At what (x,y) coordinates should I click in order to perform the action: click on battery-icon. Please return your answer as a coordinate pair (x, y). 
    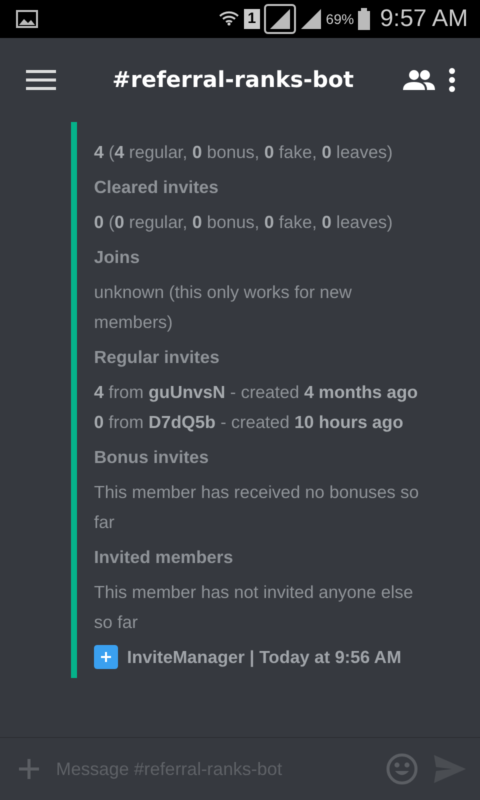
    Looking at the image, I should click on (364, 19).